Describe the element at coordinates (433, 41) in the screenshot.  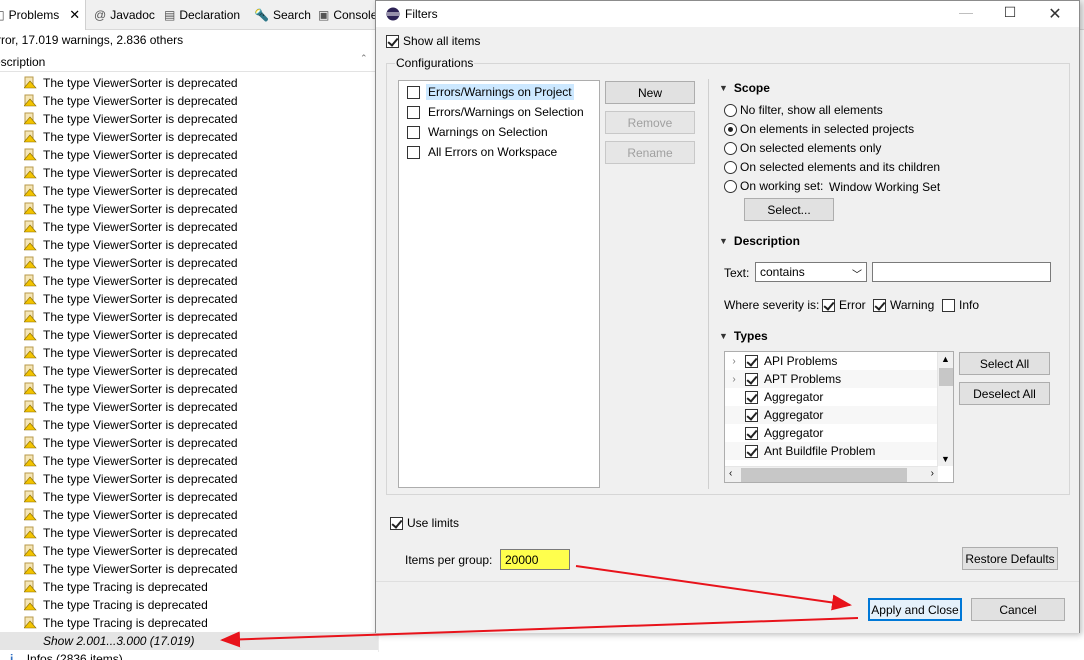
I see `show-all-items-checkbox: Show all items` at that location.